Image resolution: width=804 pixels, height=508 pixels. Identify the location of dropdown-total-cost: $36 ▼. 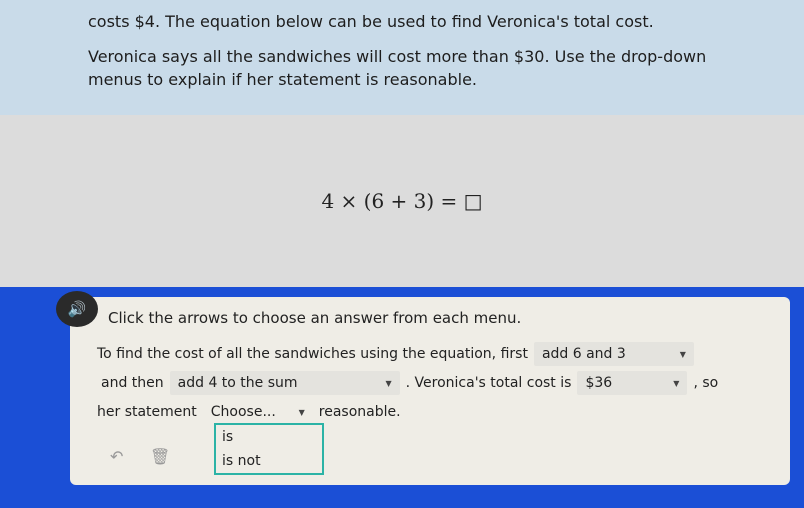
(632, 383).